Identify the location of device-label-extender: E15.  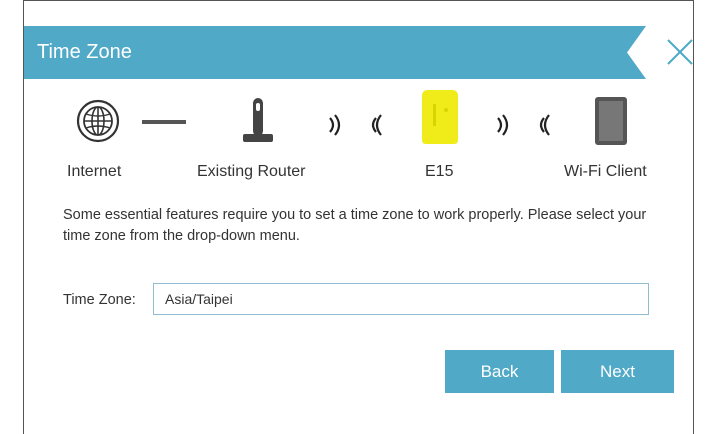
(439, 171).